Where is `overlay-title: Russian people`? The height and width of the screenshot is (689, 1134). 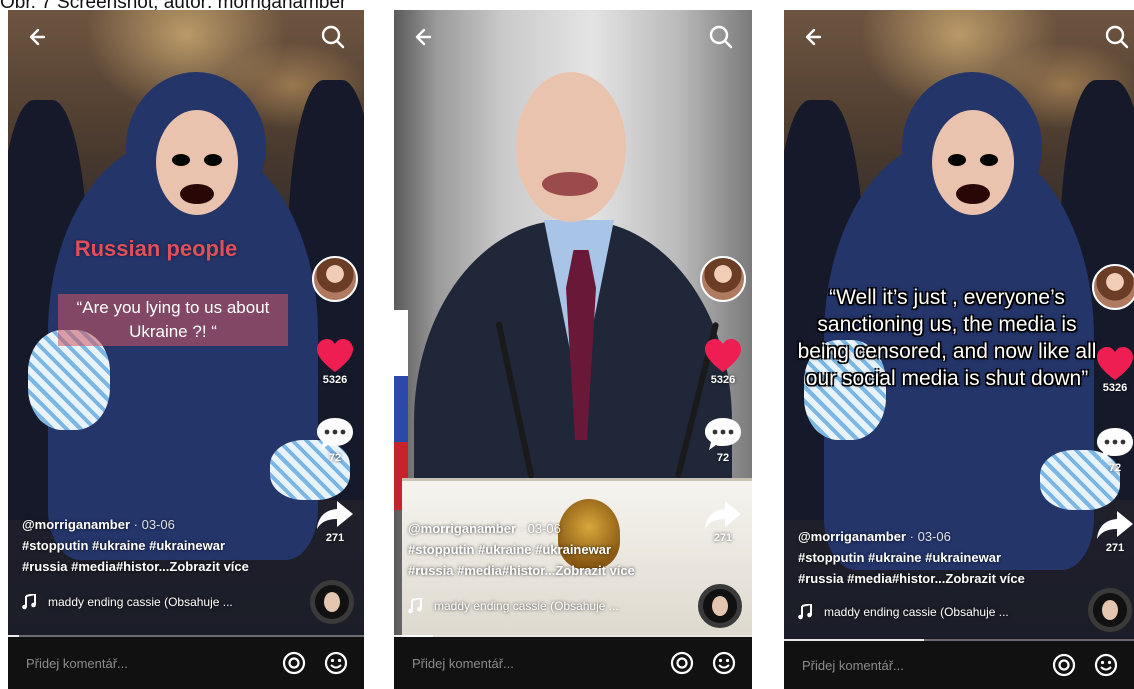
overlay-title: Russian people is located at coordinates (156, 248).